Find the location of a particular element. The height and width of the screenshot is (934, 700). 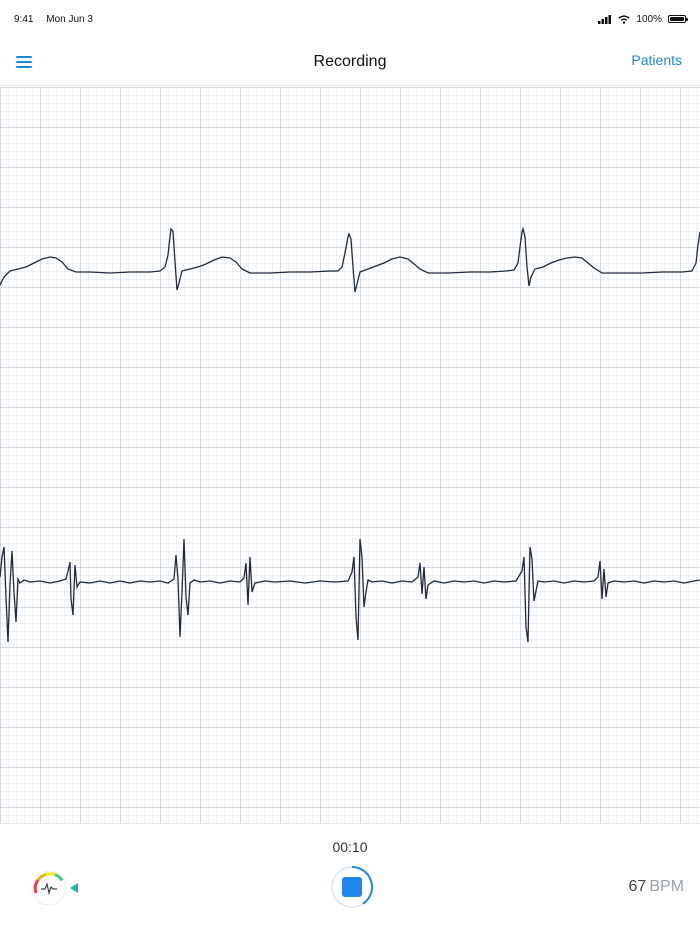

patients-button: Patients is located at coordinates (656, 60).